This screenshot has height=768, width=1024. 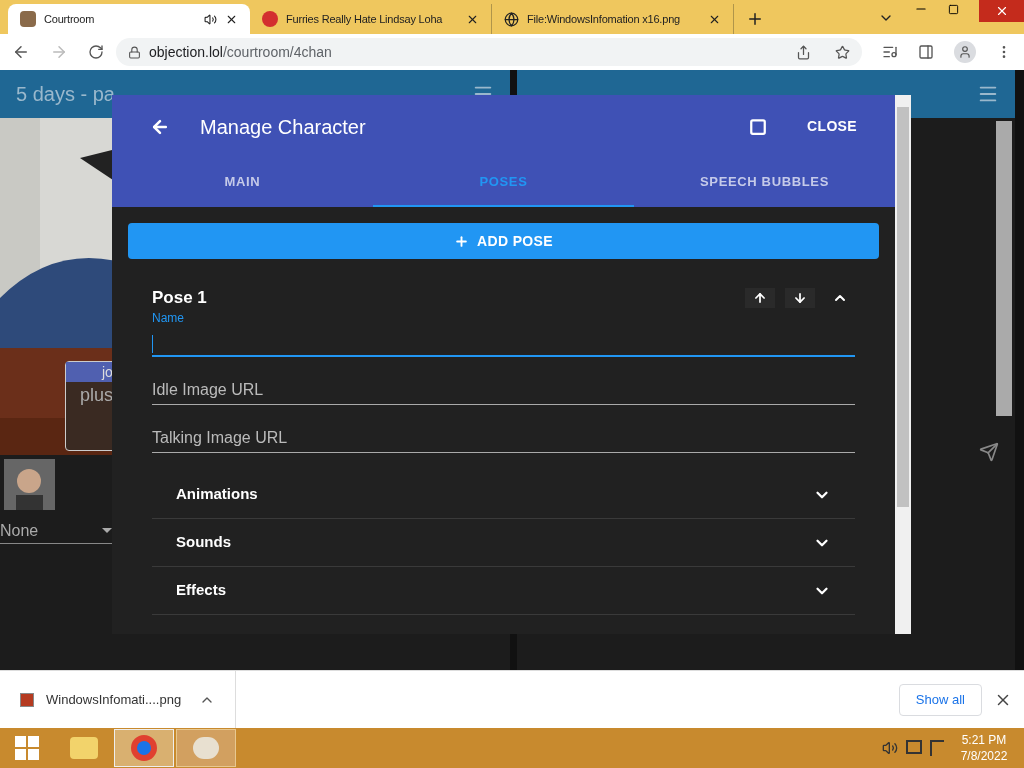 I want to click on avatar-icon, so click(x=29, y=484).